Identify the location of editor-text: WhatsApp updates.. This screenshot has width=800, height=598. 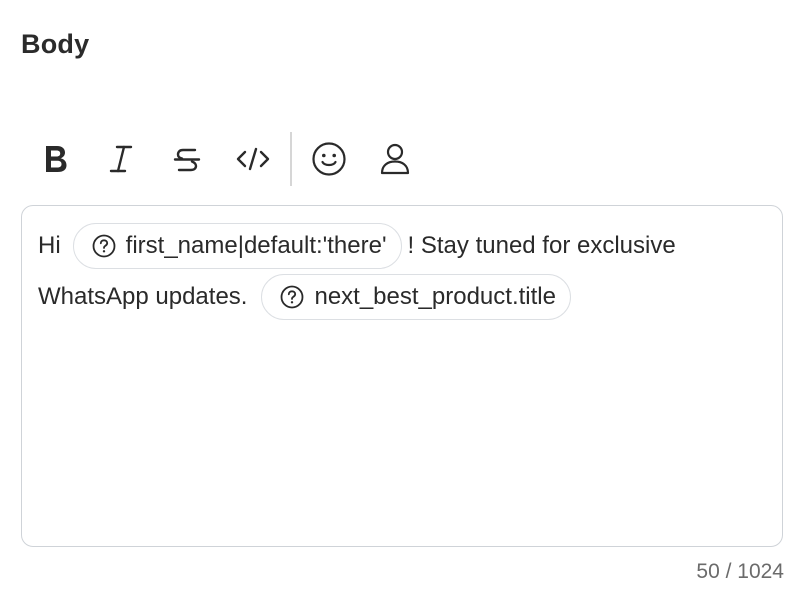
(143, 296).